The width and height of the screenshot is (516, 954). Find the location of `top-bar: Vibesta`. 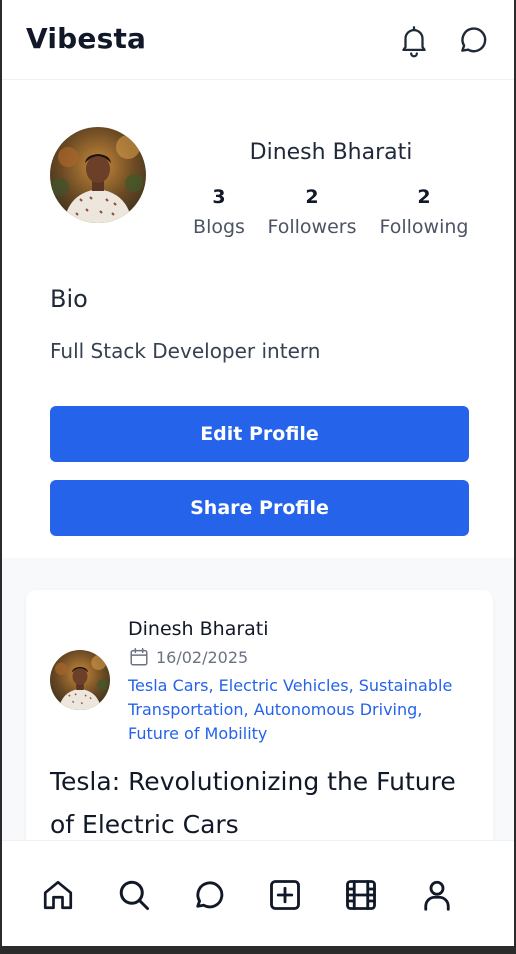

top-bar: Vibesta is located at coordinates (258, 40).